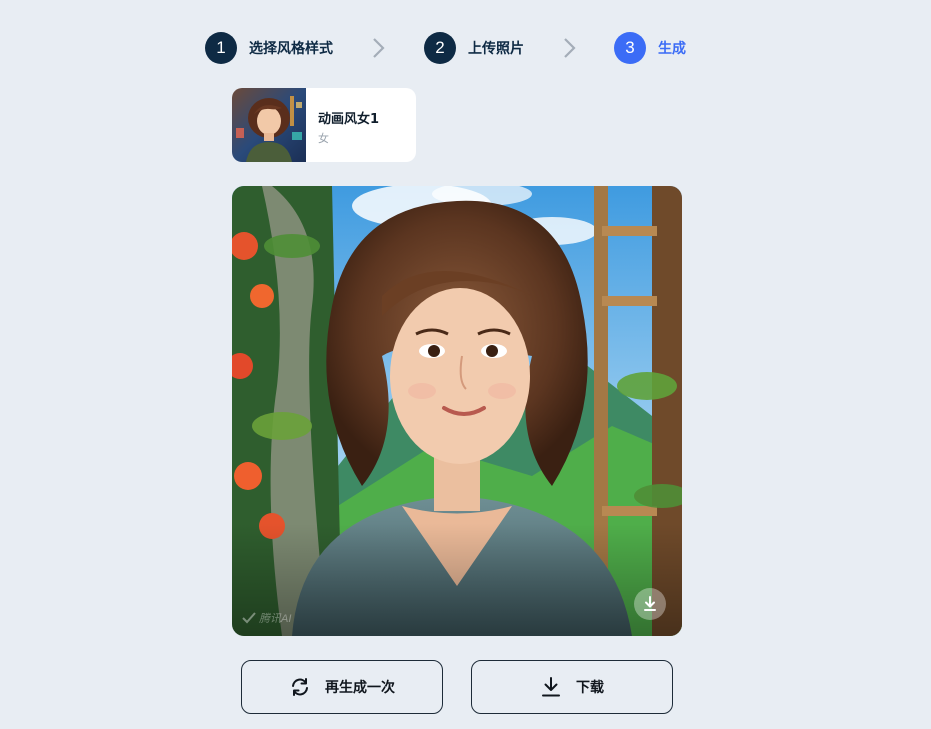 The width and height of the screenshot is (931, 729). I want to click on stepper: 1 选择风格样式 2 上传照片 3 生成, so click(445, 48).